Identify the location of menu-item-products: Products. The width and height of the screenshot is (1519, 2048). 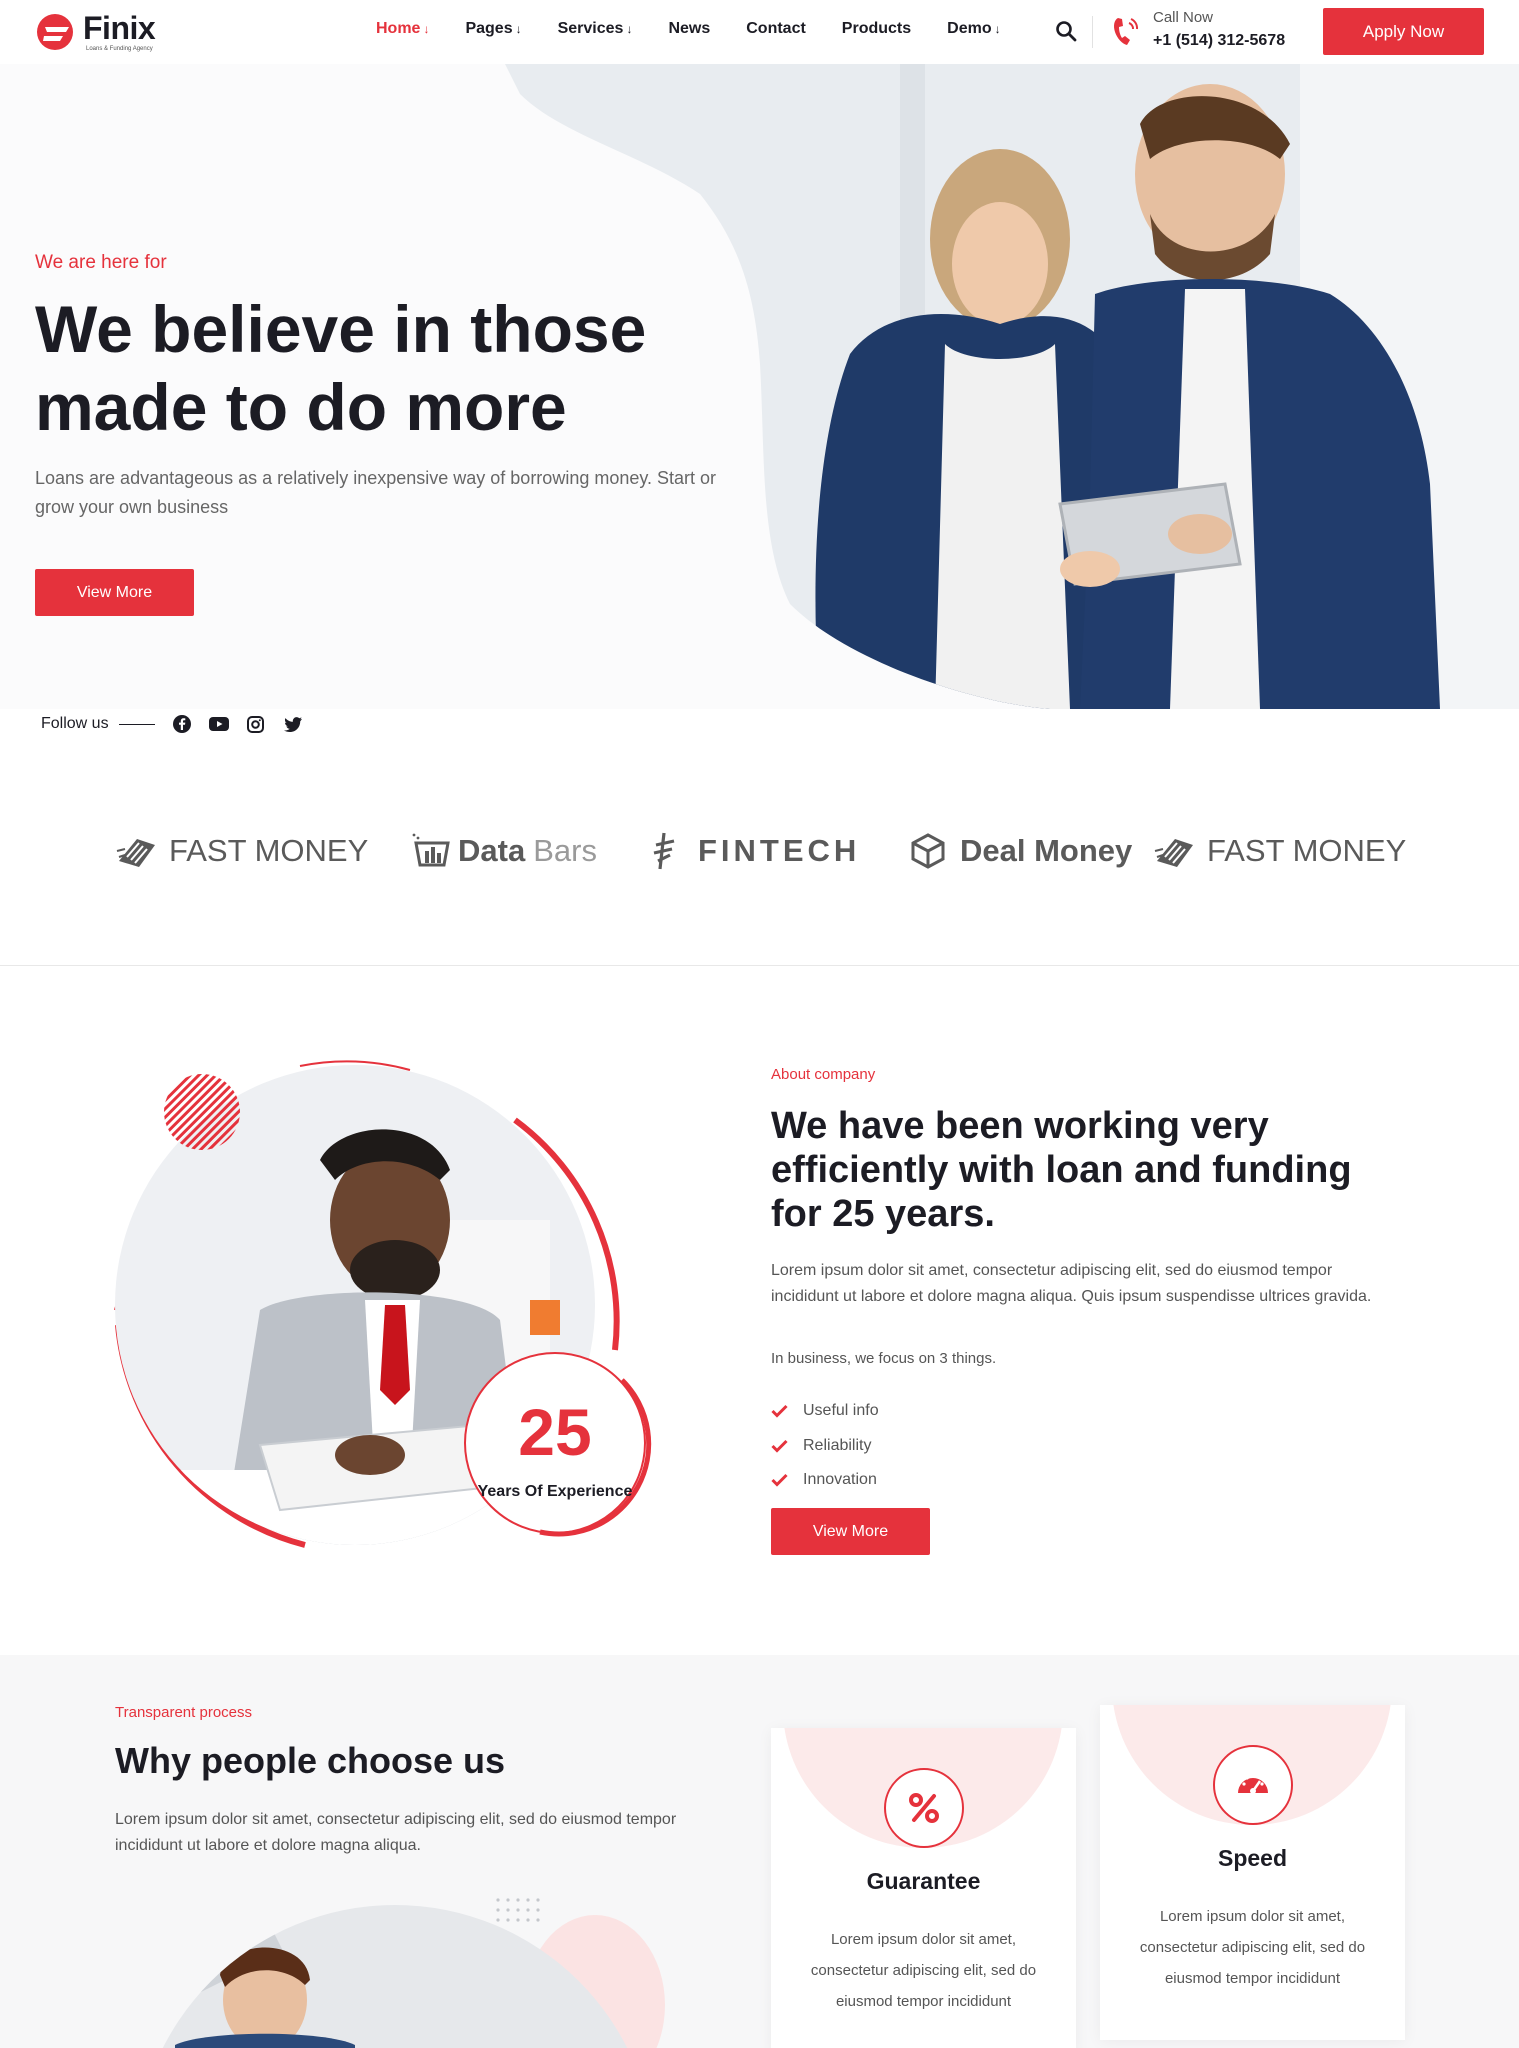
(876, 29).